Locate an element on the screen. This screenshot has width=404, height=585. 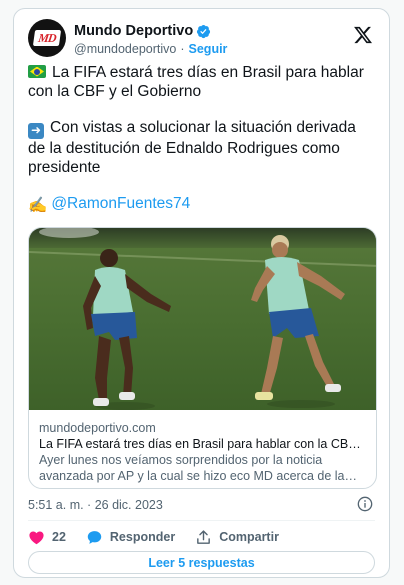
divider is located at coordinates (201, 520).